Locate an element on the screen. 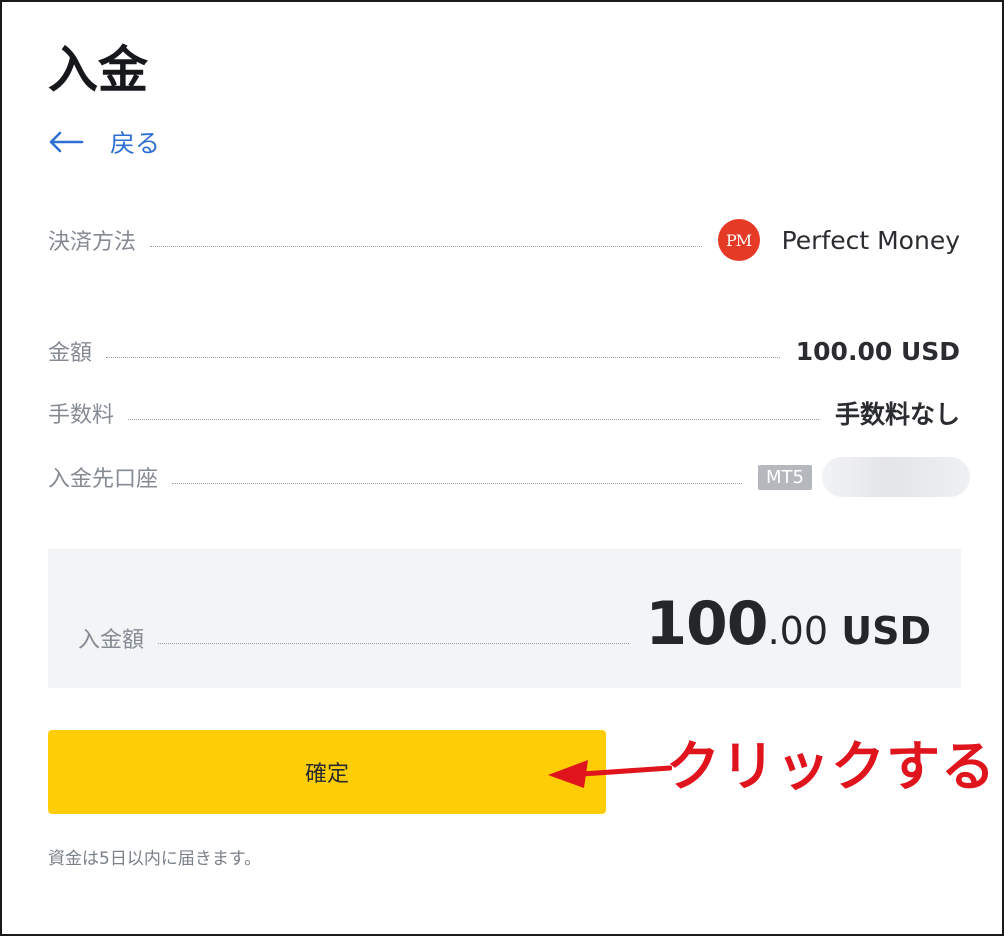  platform-badge: MT5 is located at coordinates (785, 477).